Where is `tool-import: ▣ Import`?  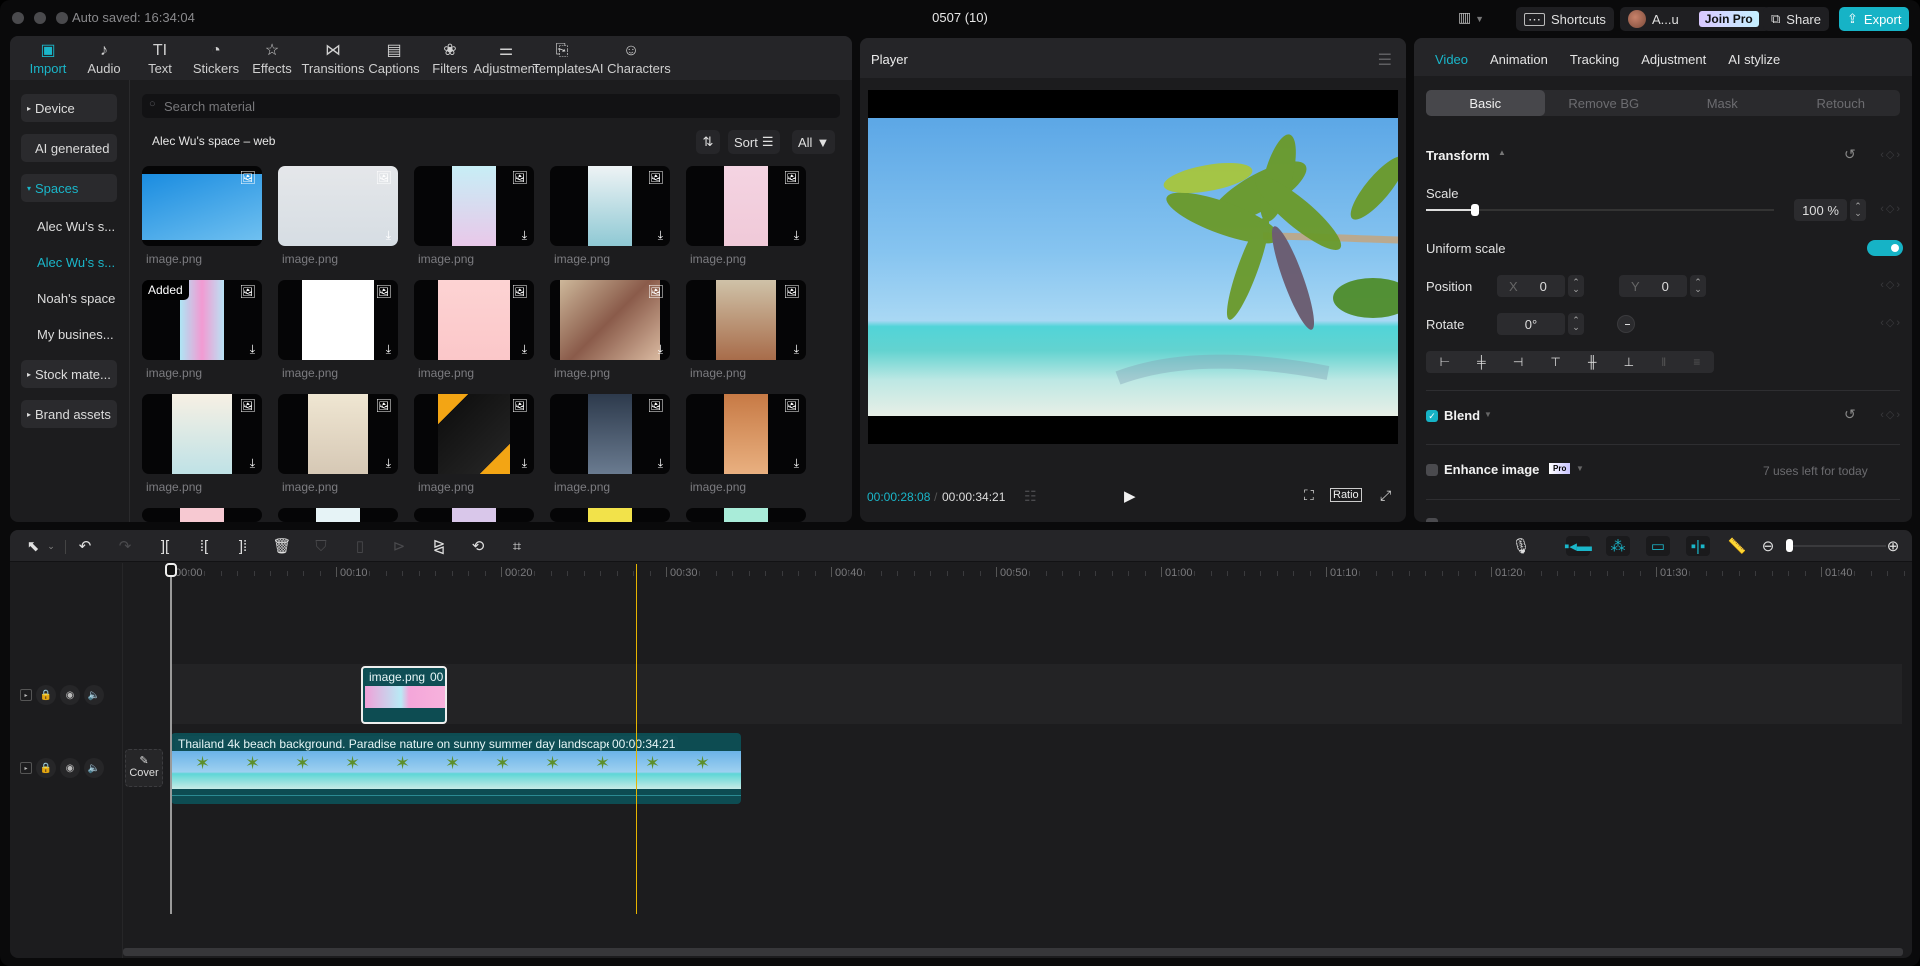
tool-import: ▣ Import is located at coordinates (48, 58).